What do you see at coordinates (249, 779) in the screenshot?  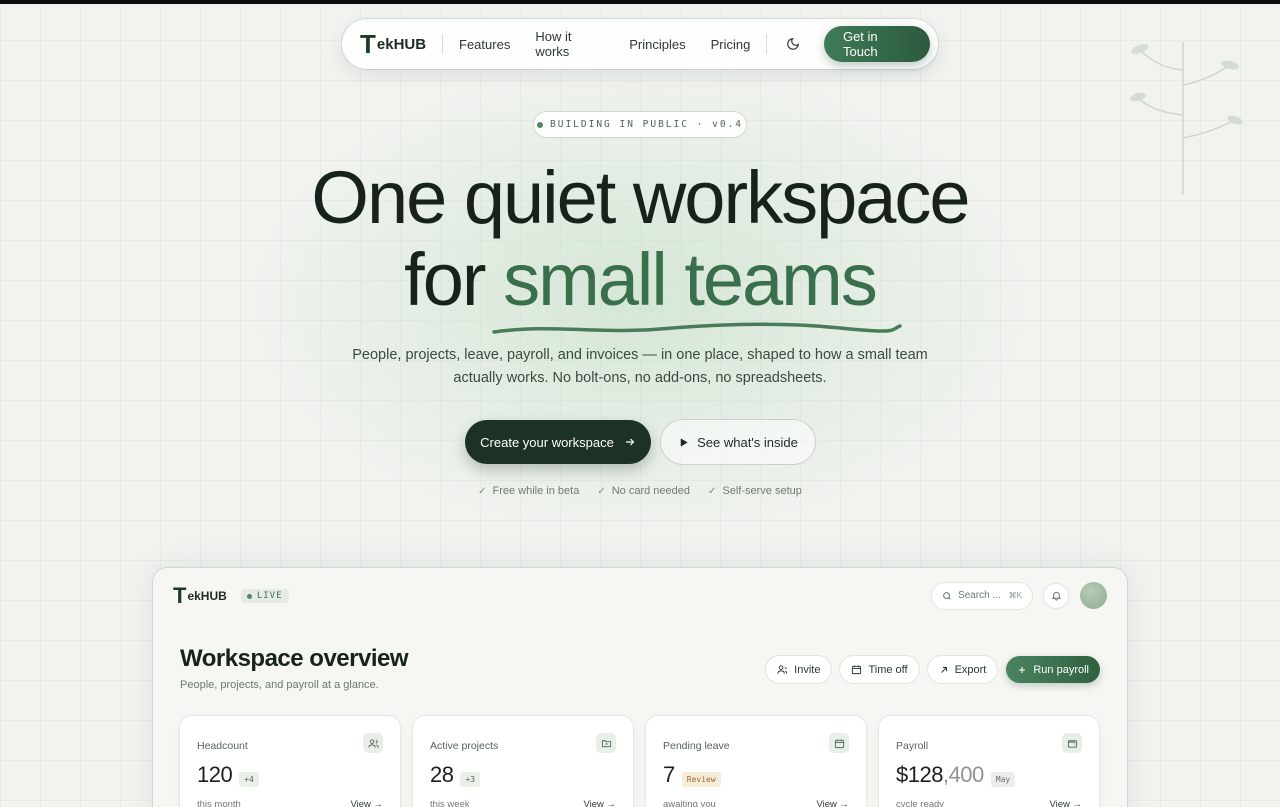 I see `card-tag: +4` at bounding box center [249, 779].